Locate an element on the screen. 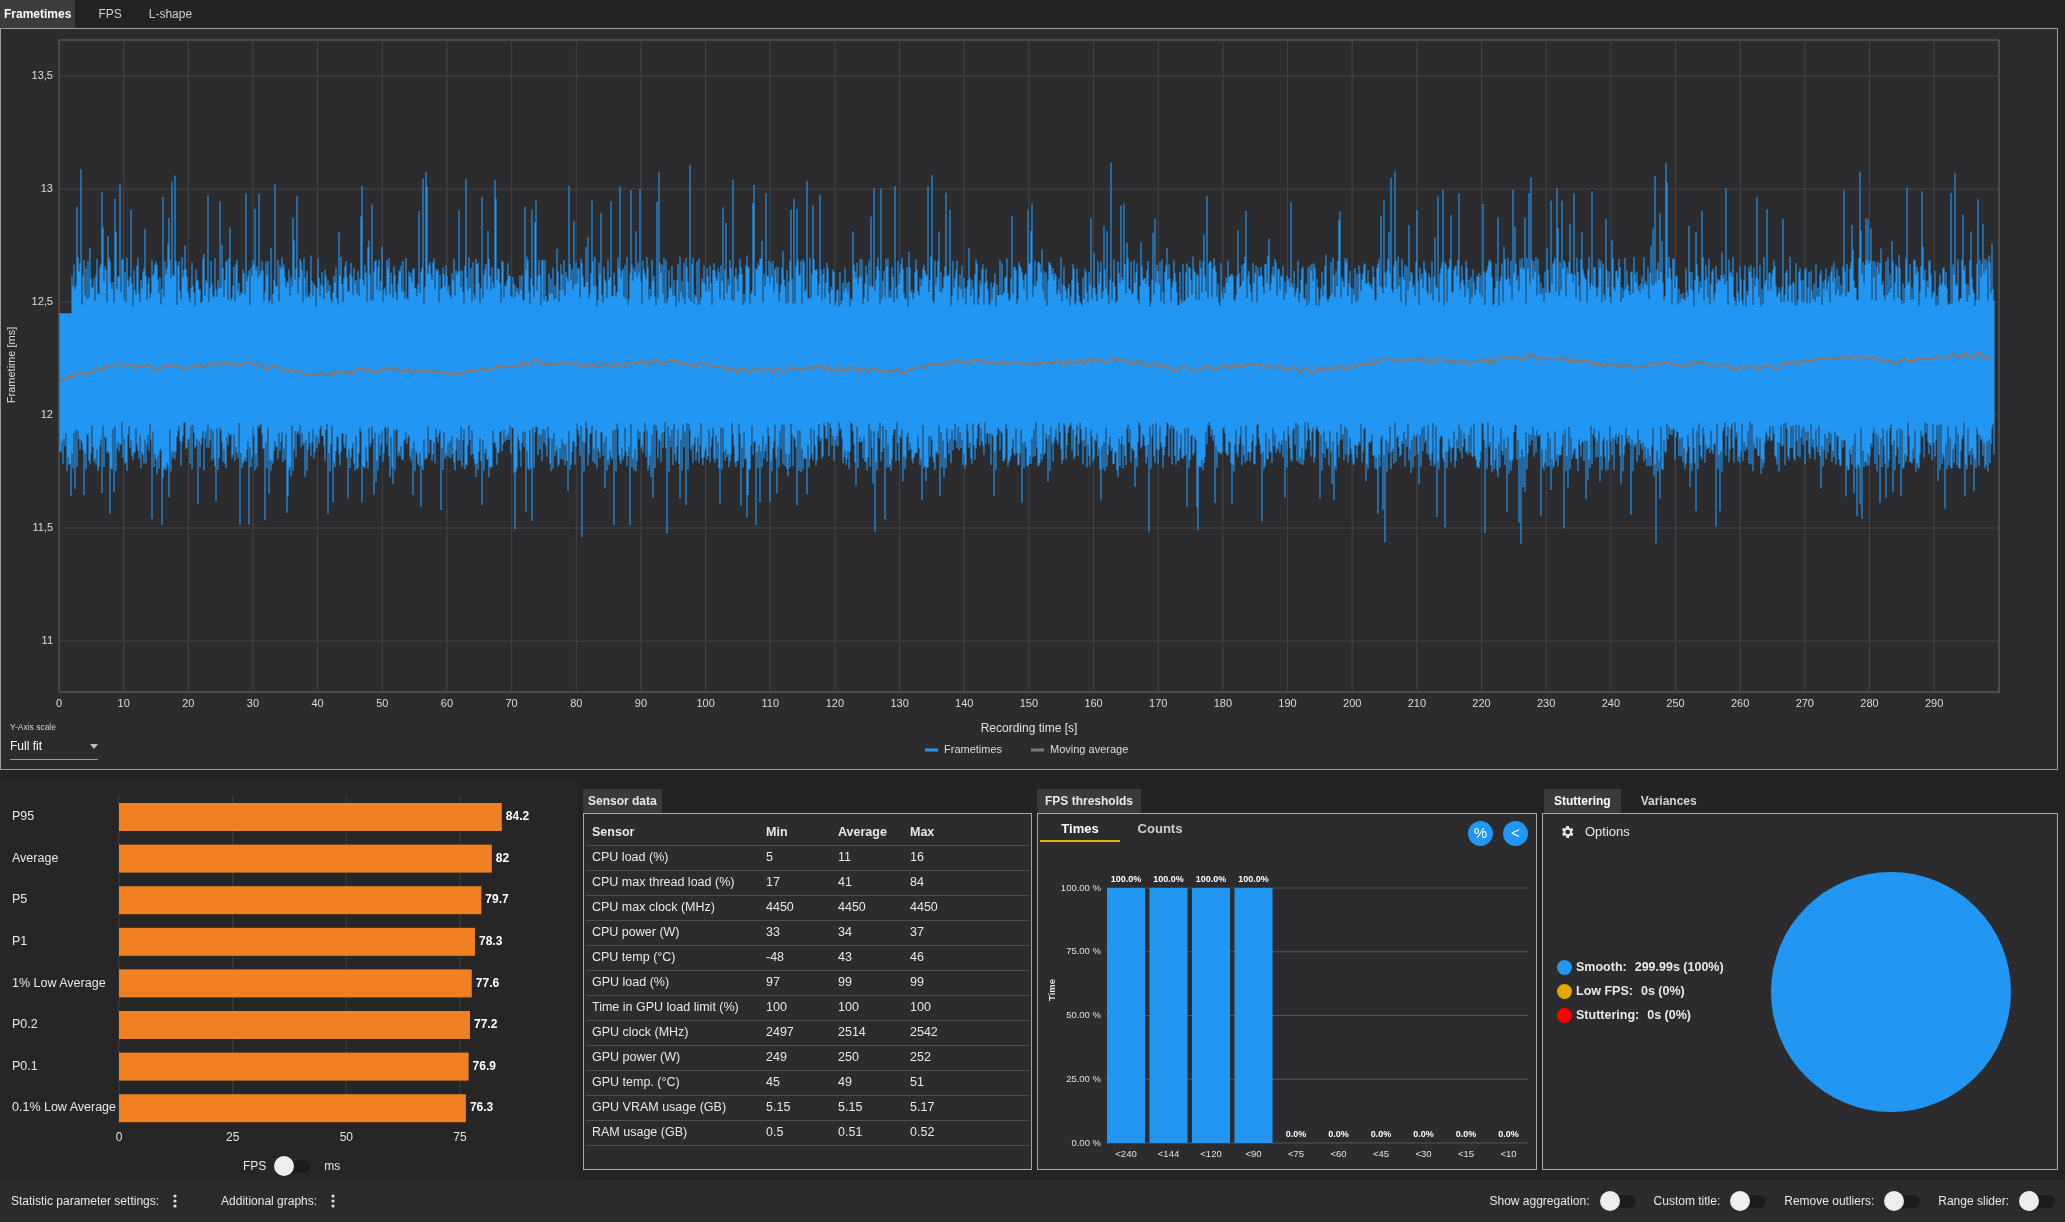 This screenshot has height=1222, width=2065. table-cell: GPU load (%) is located at coordinates (673, 982).